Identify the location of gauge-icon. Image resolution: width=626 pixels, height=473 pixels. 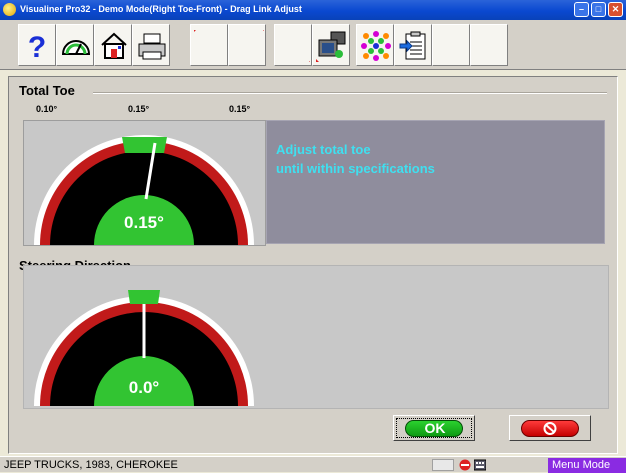
(76, 47).